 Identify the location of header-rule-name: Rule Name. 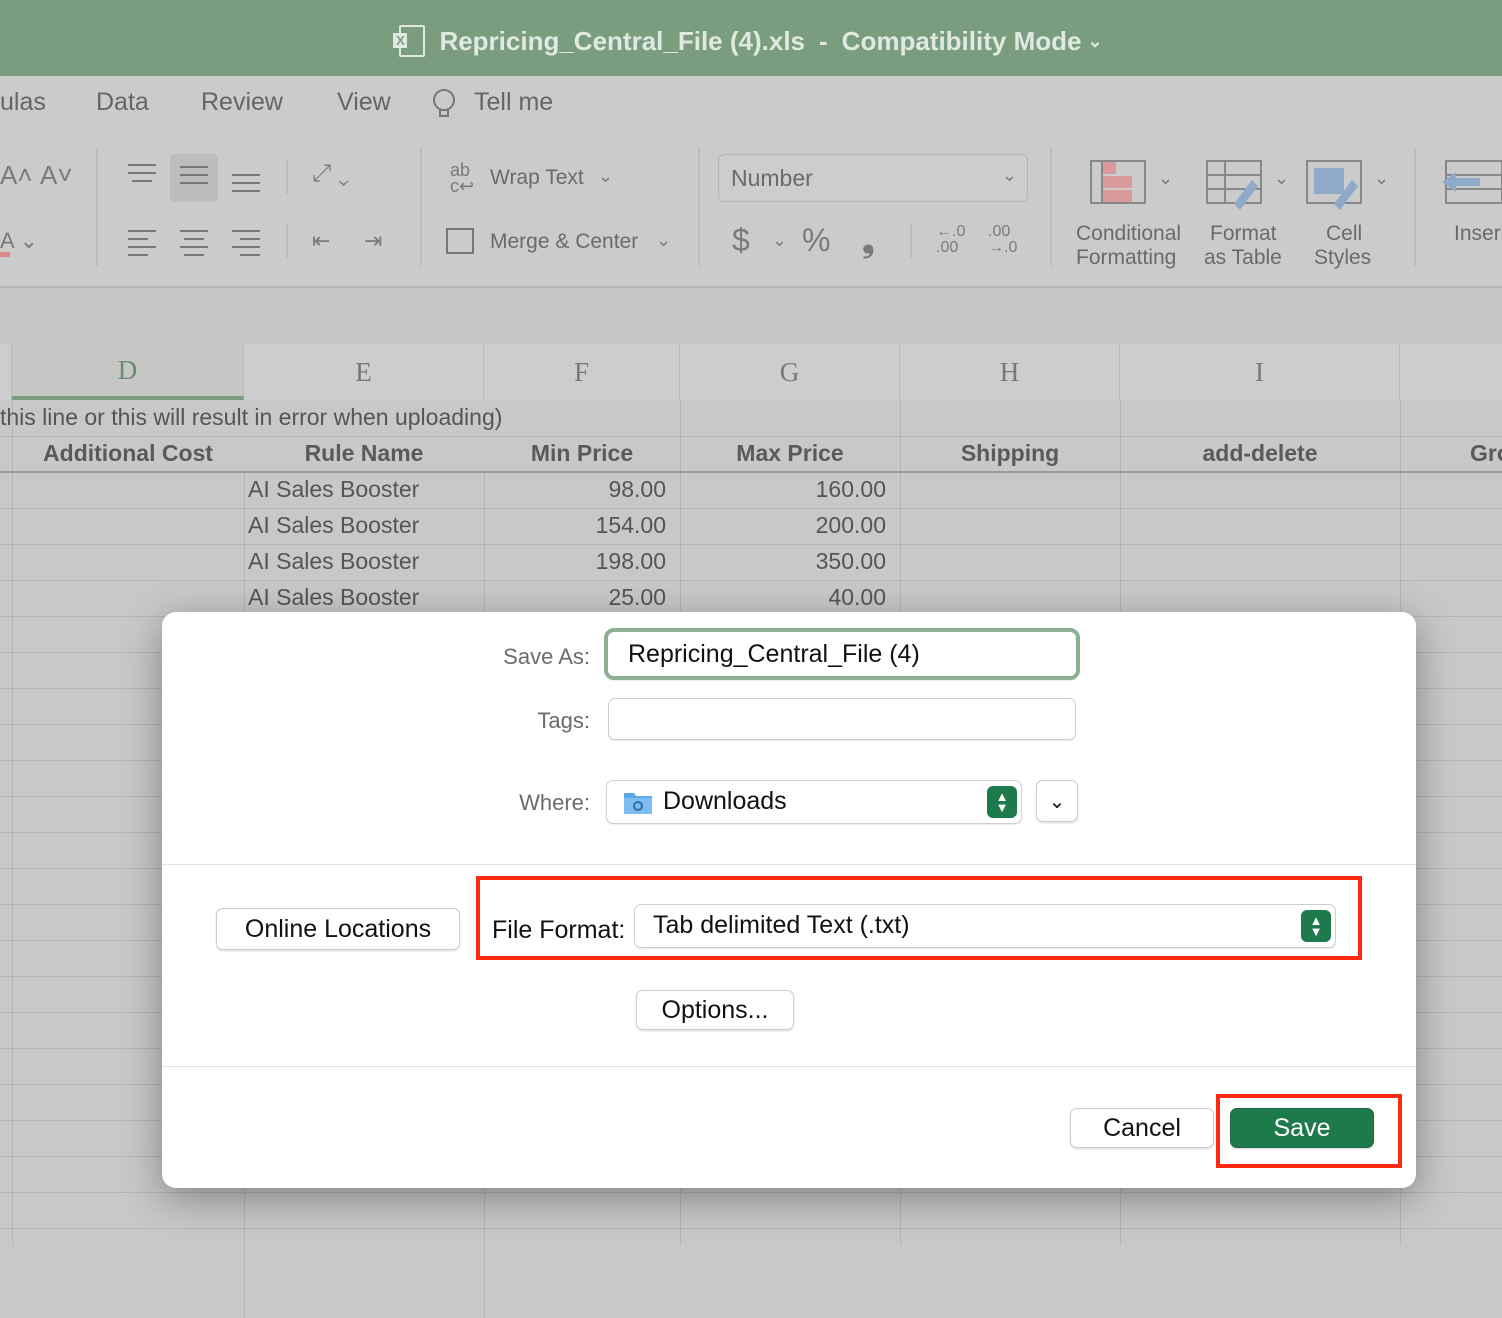
(364, 453).